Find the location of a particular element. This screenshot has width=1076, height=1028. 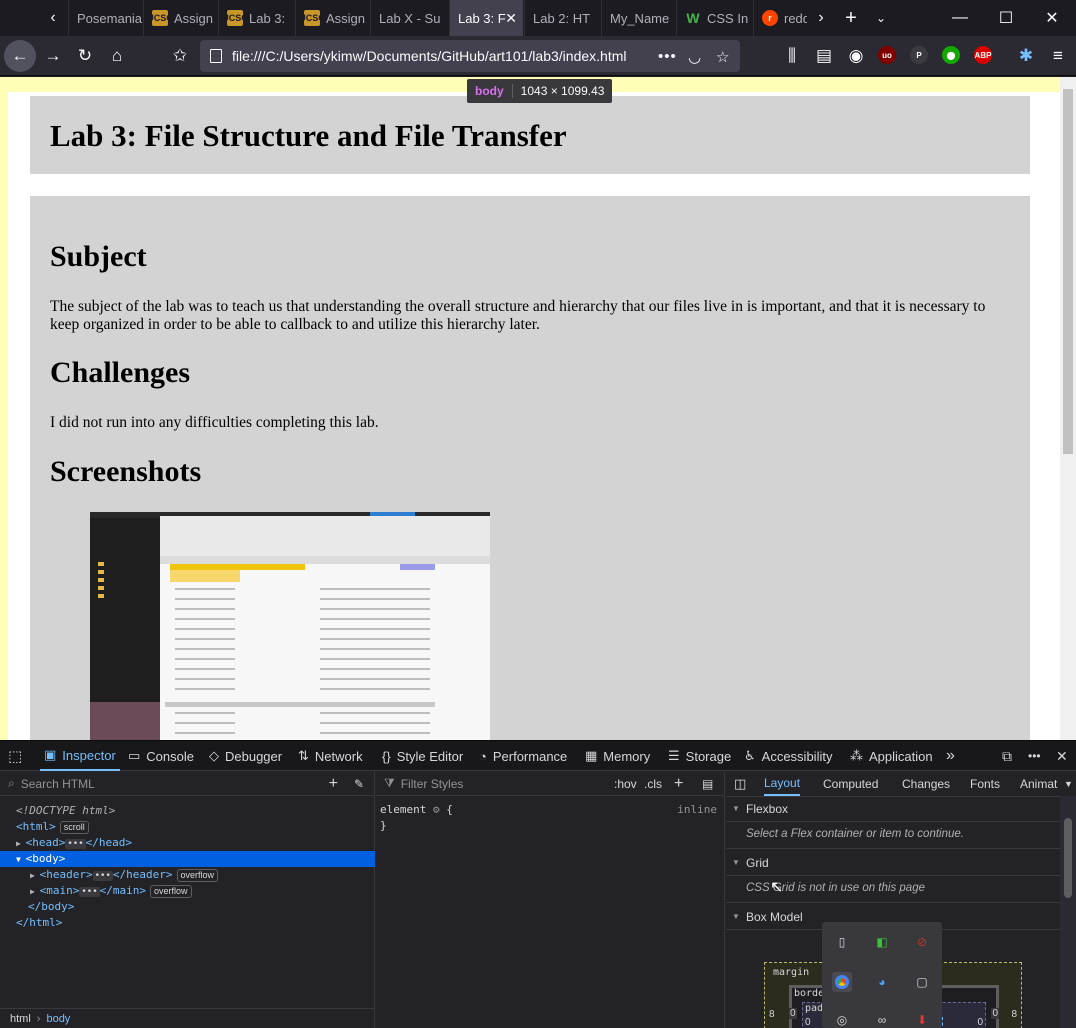

margin-right-value: 8 is located at coordinates (1014, 1014).